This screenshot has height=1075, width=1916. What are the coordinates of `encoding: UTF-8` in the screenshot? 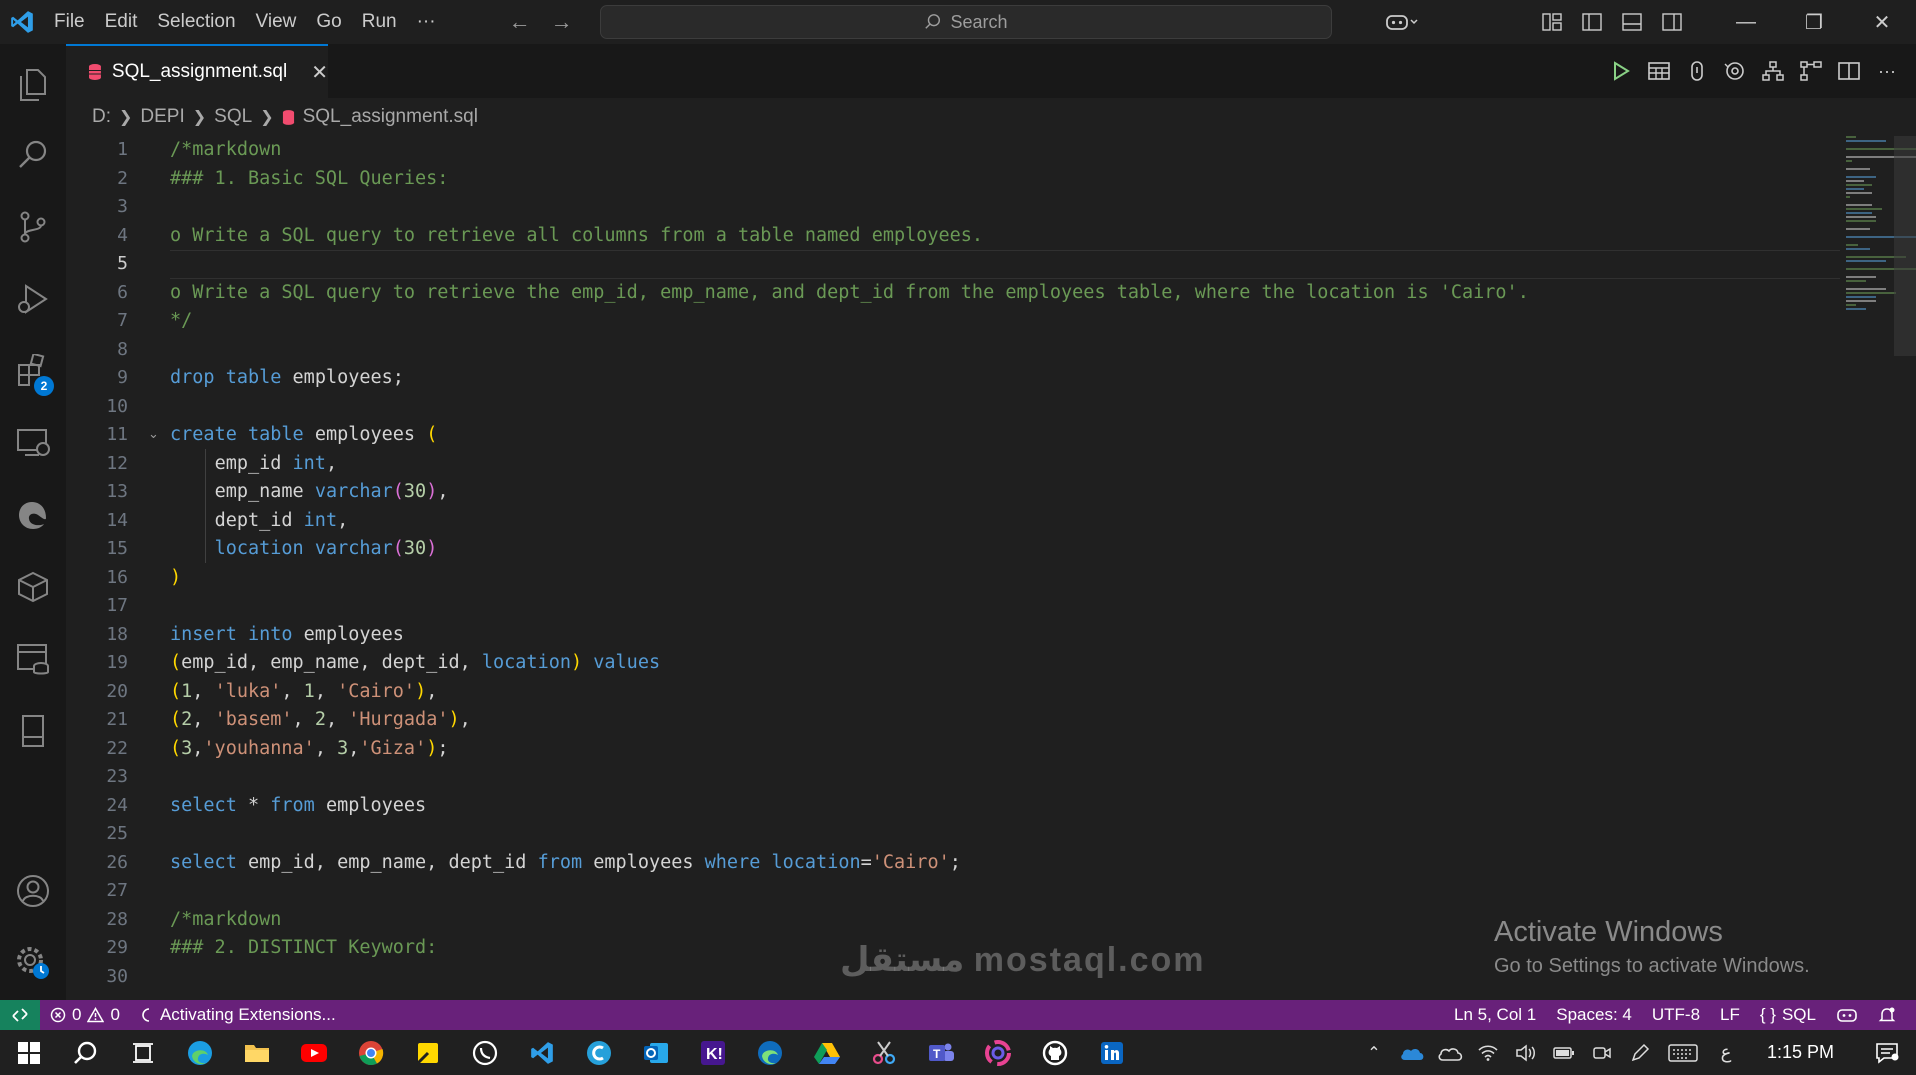 It's located at (1676, 1015).